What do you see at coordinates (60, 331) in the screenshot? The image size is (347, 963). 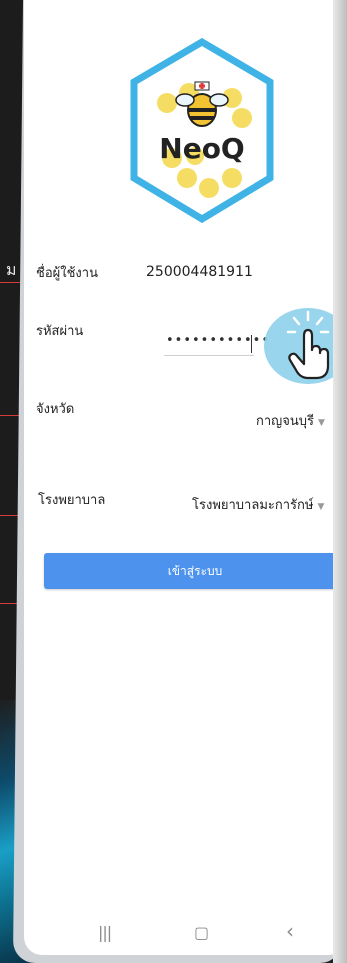 I see `password-label: รหัสผ่าน` at bounding box center [60, 331].